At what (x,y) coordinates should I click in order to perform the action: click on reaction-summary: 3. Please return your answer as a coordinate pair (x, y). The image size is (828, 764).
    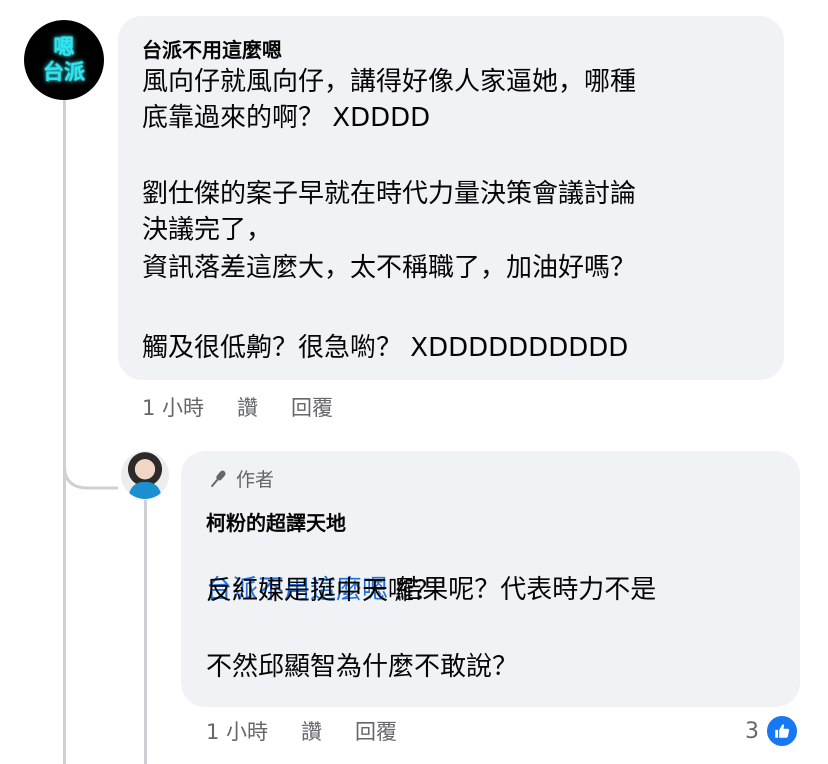
    Looking at the image, I should click on (772, 731).